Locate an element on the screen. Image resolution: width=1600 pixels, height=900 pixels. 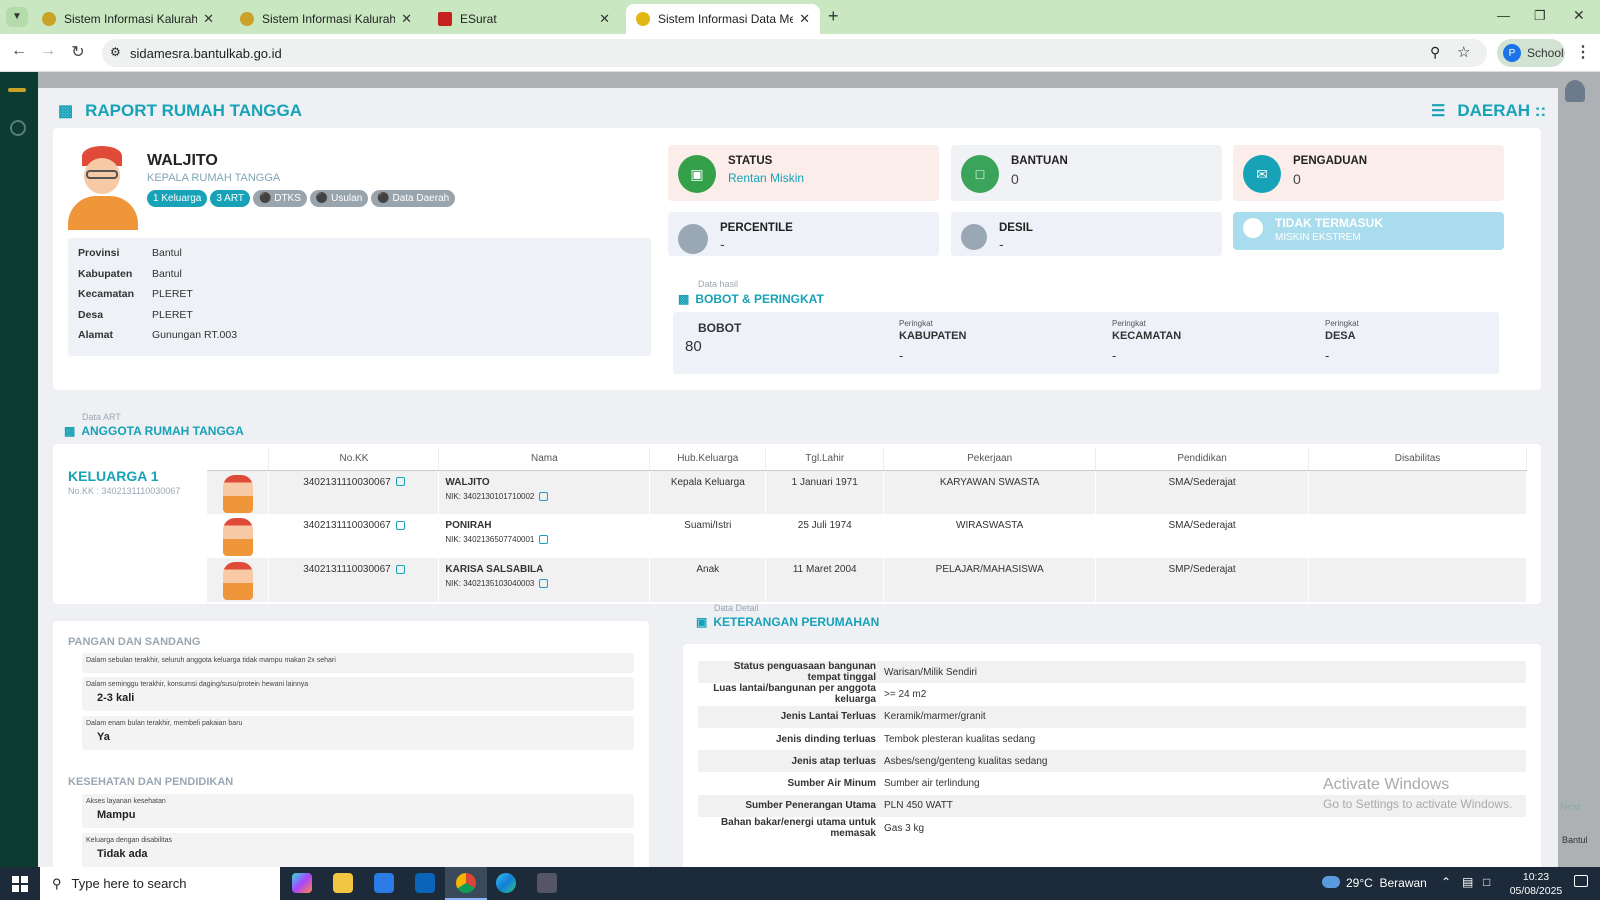
avatar-glasses is located at coordinates (102, 174).